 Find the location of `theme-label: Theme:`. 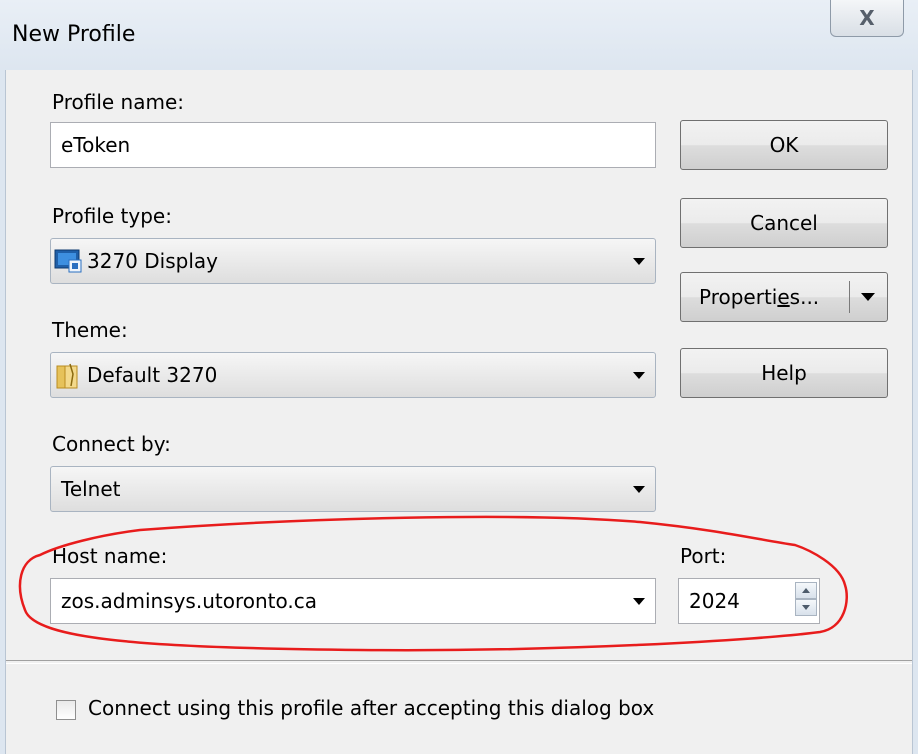

theme-label: Theme: is located at coordinates (90, 330).